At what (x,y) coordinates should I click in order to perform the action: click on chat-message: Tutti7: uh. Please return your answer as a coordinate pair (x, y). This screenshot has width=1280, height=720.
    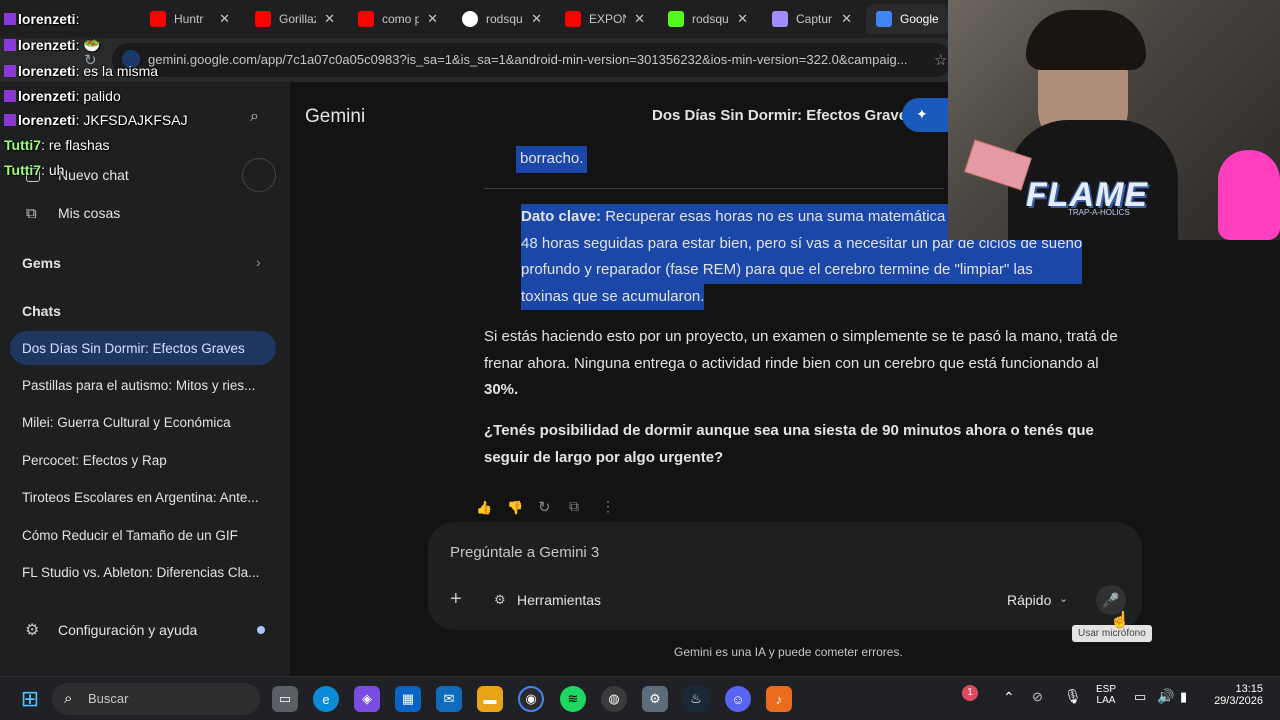
    Looking at the image, I should click on (34, 170).